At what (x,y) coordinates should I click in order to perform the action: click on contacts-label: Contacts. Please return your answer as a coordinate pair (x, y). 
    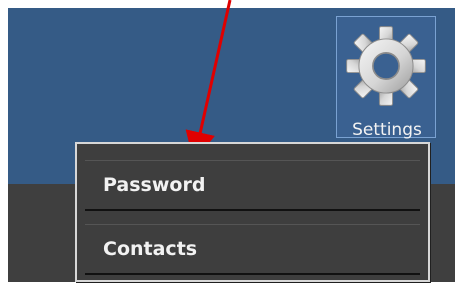
    Looking at the image, I should click on (150, 249).